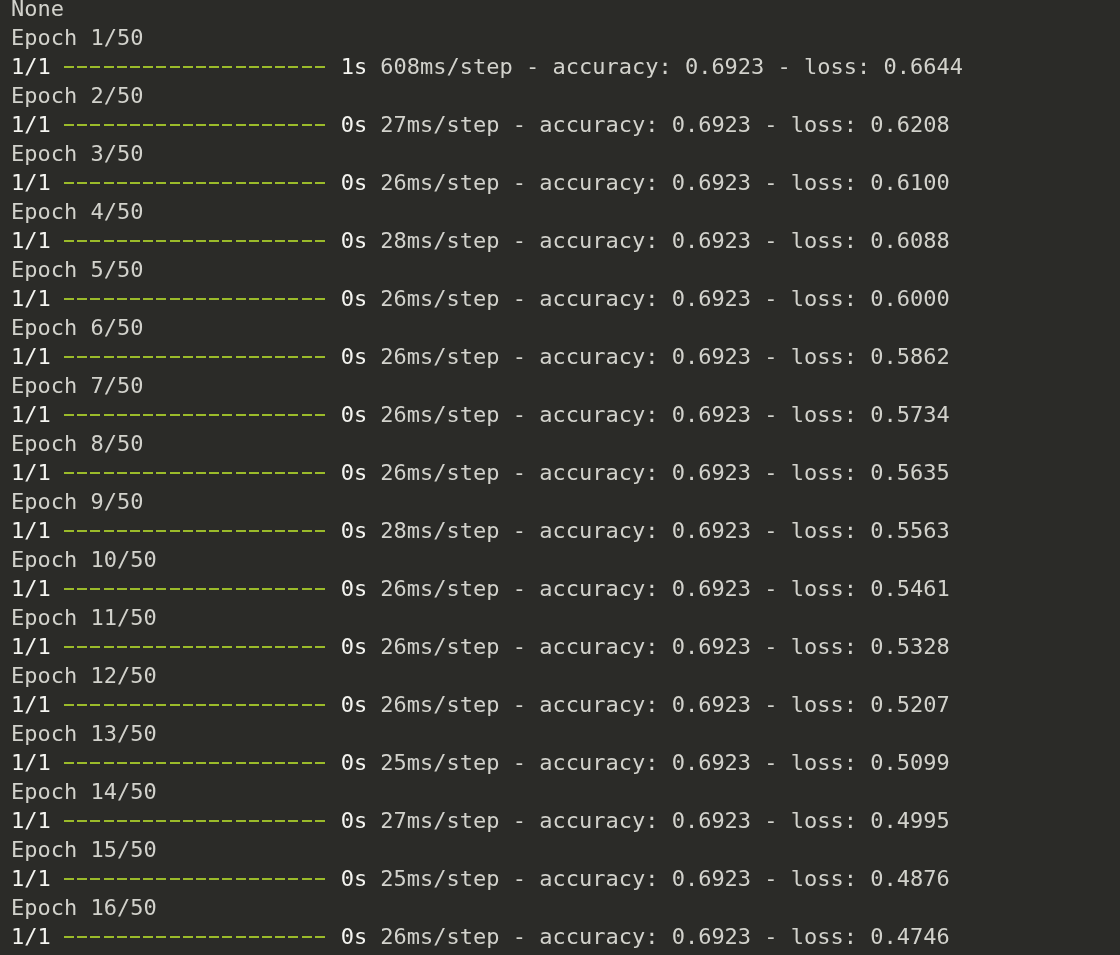 This screenshot has width=1120, height=955. Describe the element at coordinates (665, 589) in the screenshot. I see `metrics-text: 26ms/step - accuracy: 0.6923 - loss: 0.5461` at that location.